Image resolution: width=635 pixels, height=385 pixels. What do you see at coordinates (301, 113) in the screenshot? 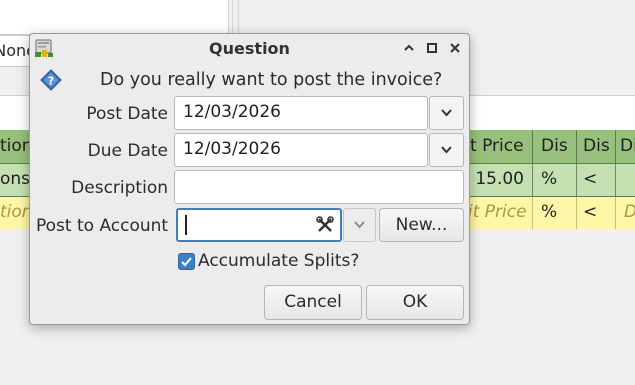
I see `post-date-input: 12/03/2026` at bounding box center [301, 113].